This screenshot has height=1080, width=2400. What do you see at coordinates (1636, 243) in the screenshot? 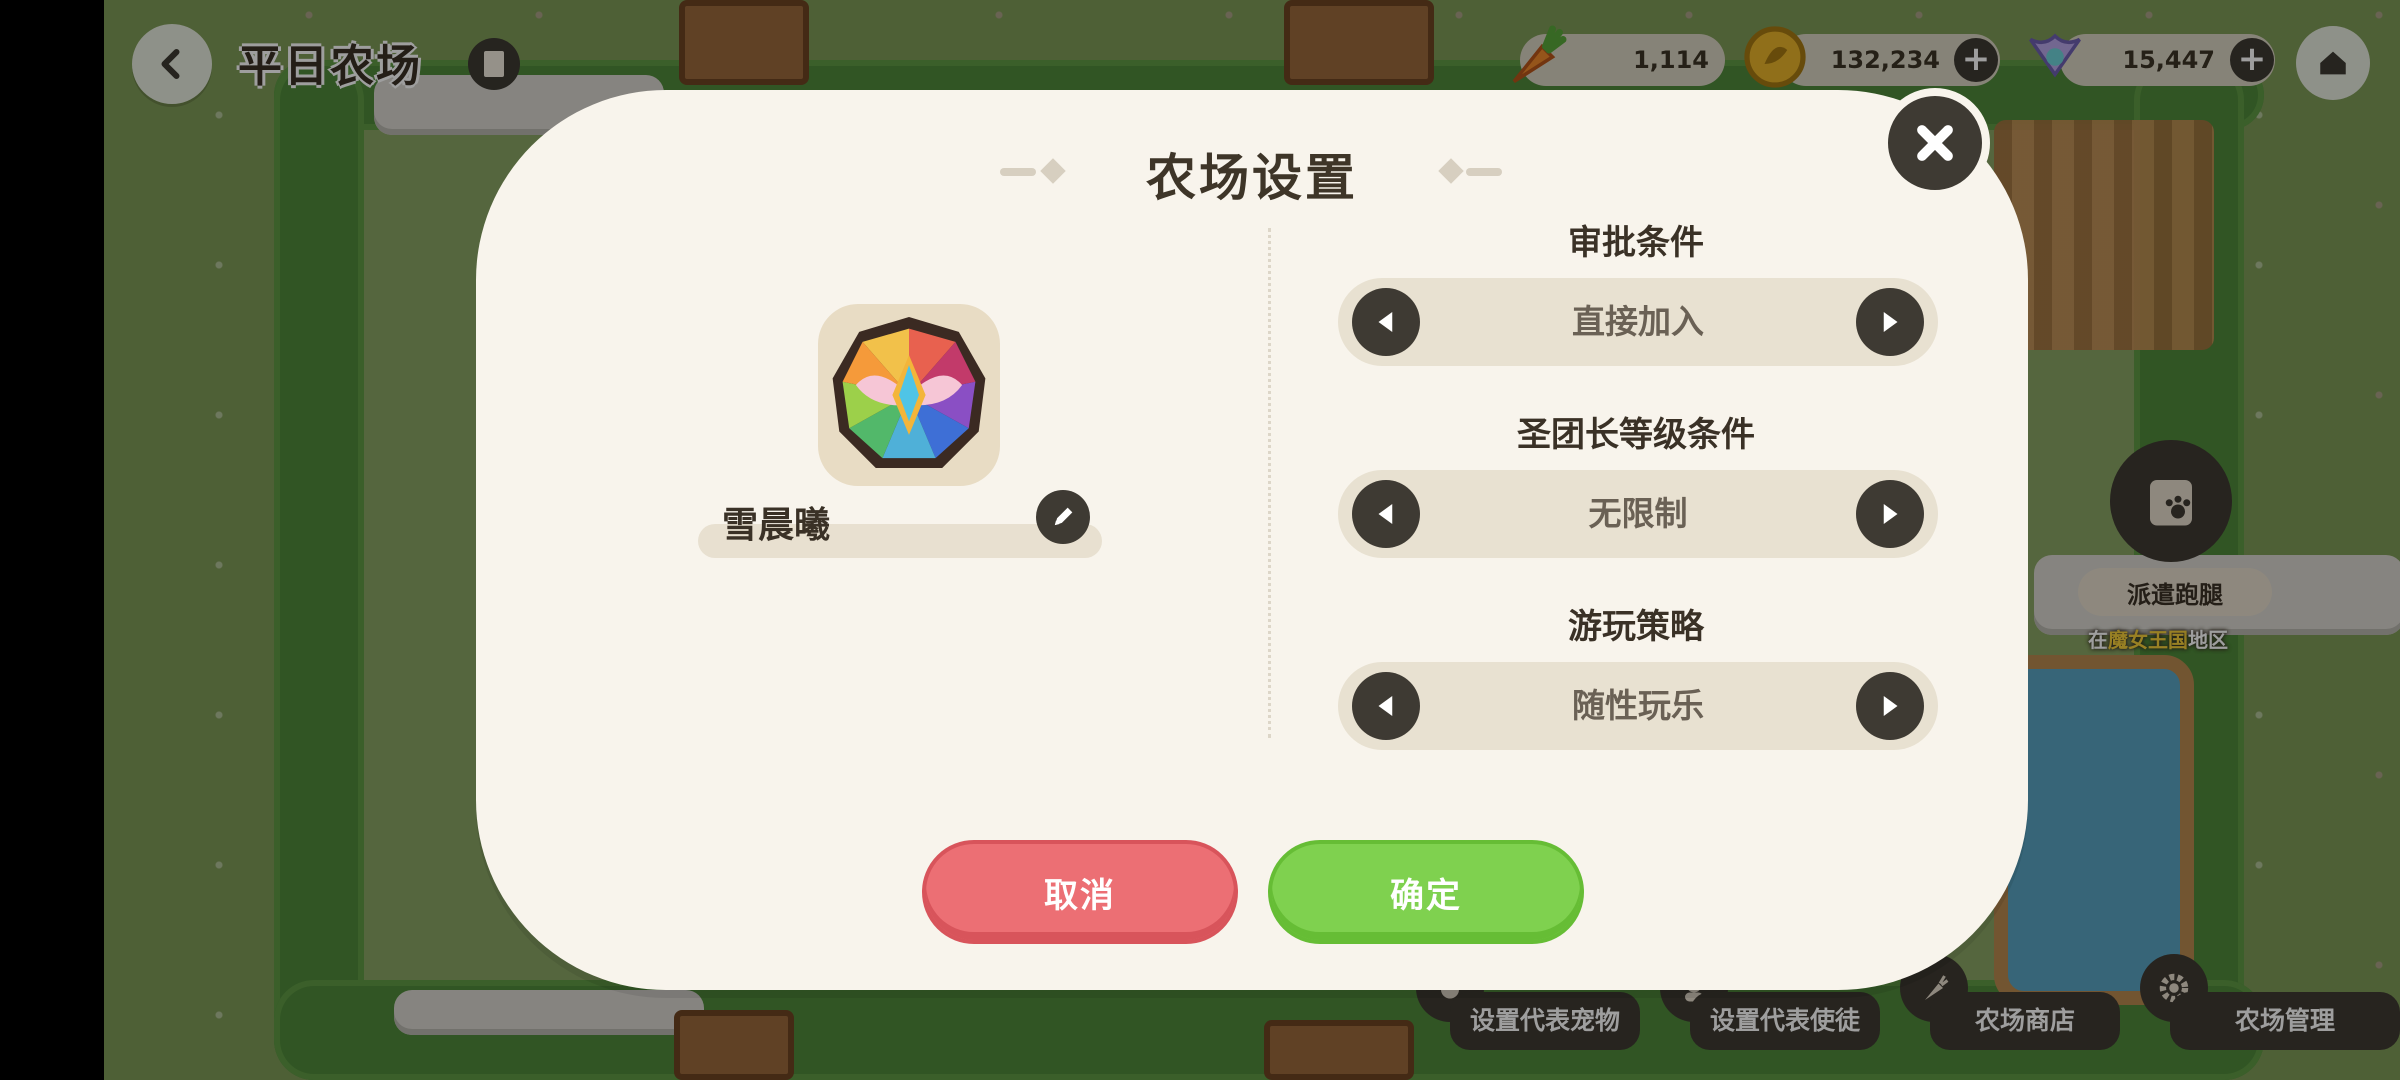
I see `approval-condition-label: 审批条件` at bounding box center [1636, 243].